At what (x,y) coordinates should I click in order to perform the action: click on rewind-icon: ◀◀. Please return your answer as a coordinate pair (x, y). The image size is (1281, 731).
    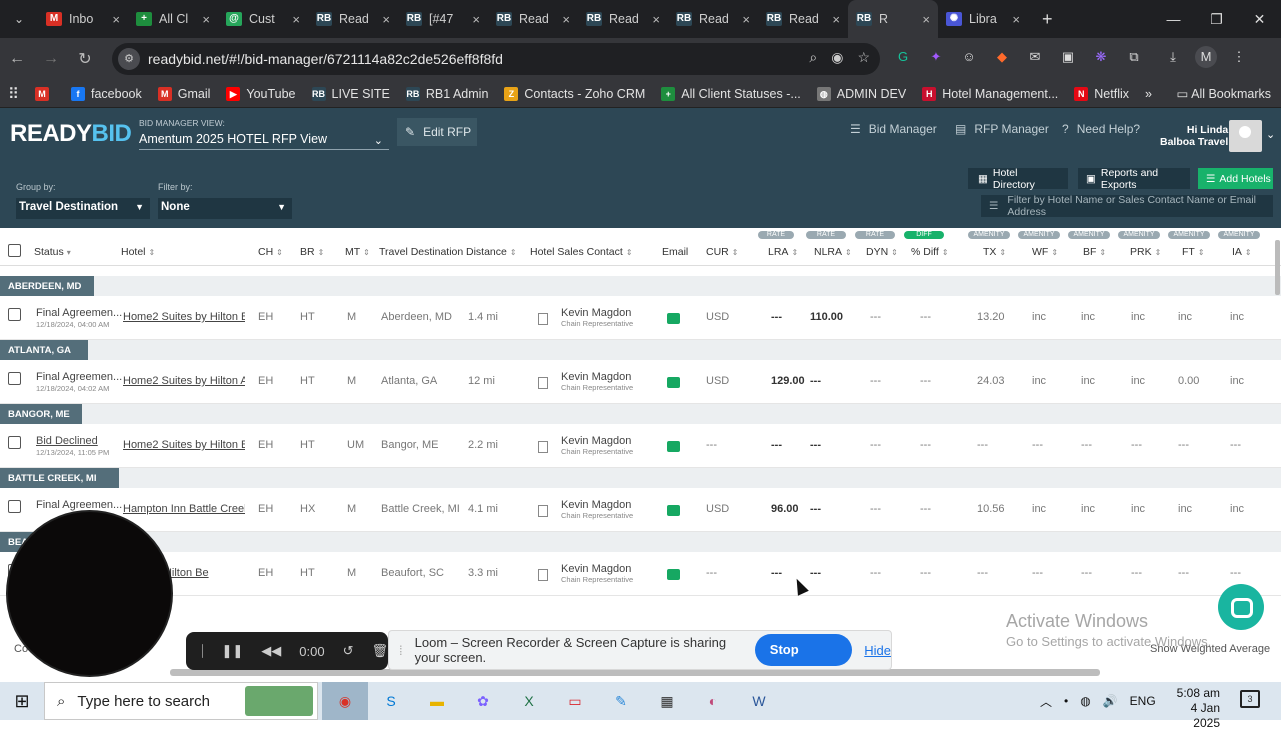
    Looking at the image, I should click on (271, 651).